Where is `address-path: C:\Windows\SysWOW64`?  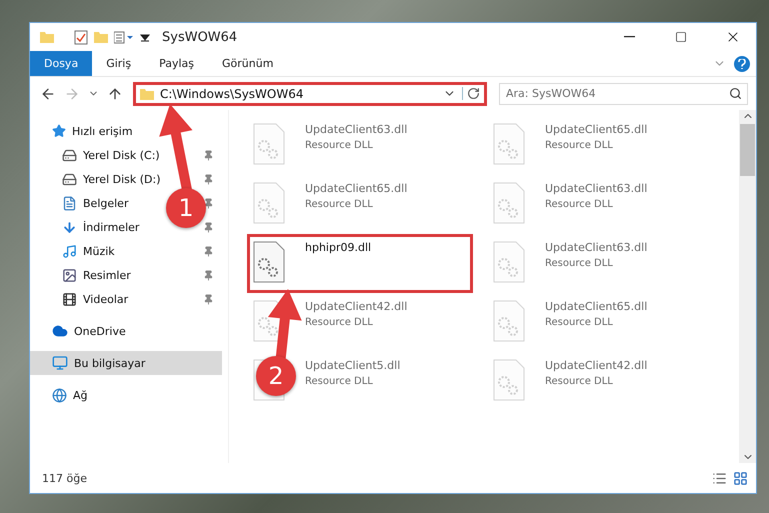 address-path: C:\Windows\SysWOW64 is located at coordinates (232, 93).